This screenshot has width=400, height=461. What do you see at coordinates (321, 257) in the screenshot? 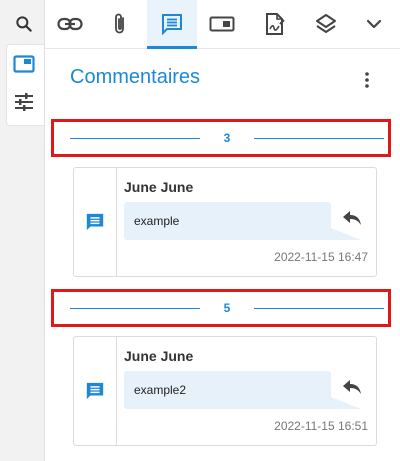
I see `comment-timestamp: 2022-11-15 16:47` at bounding box center [321, 257].